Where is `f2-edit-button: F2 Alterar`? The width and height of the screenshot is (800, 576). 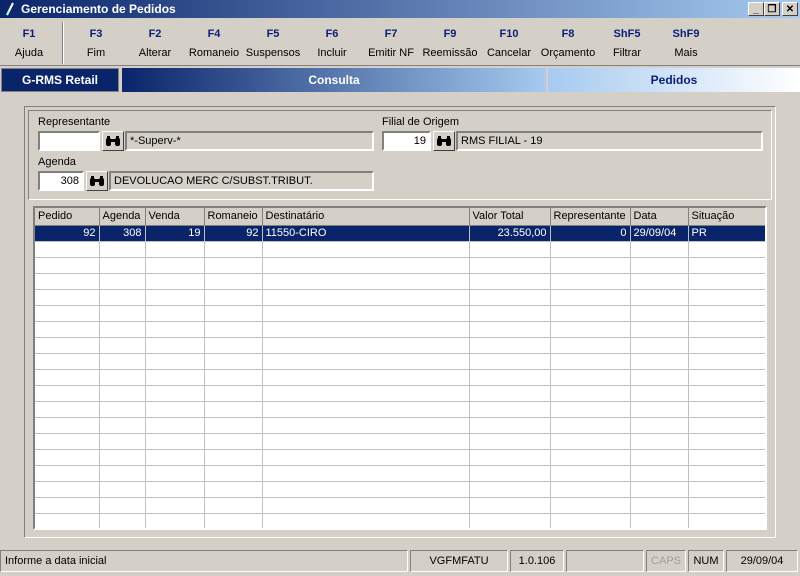 f2-edit-button: F2 Alterar is located at coordinates (155, 43).